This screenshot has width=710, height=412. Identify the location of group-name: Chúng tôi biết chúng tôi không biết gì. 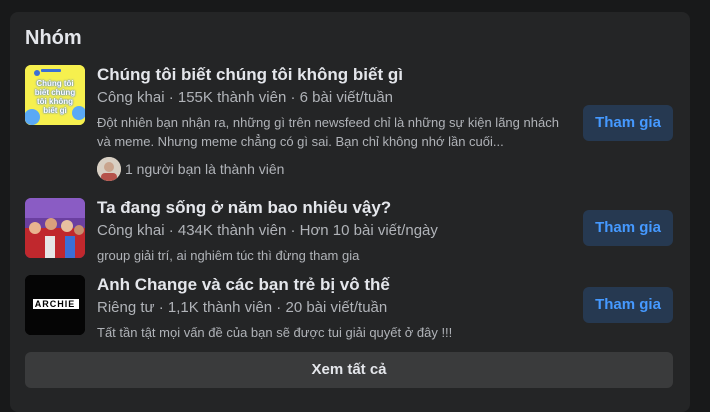
(250, 75).